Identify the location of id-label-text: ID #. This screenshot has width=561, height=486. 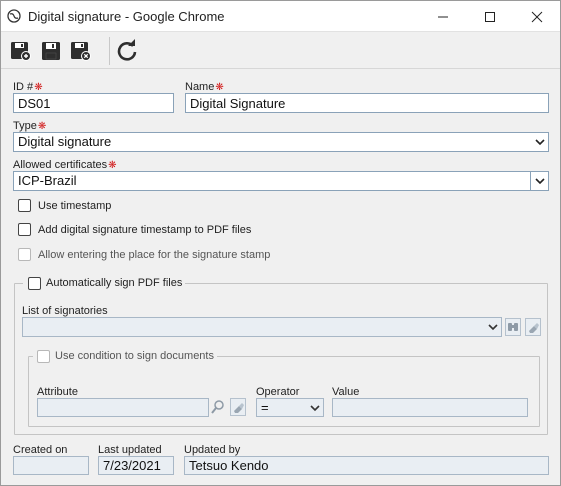
(23, 87).